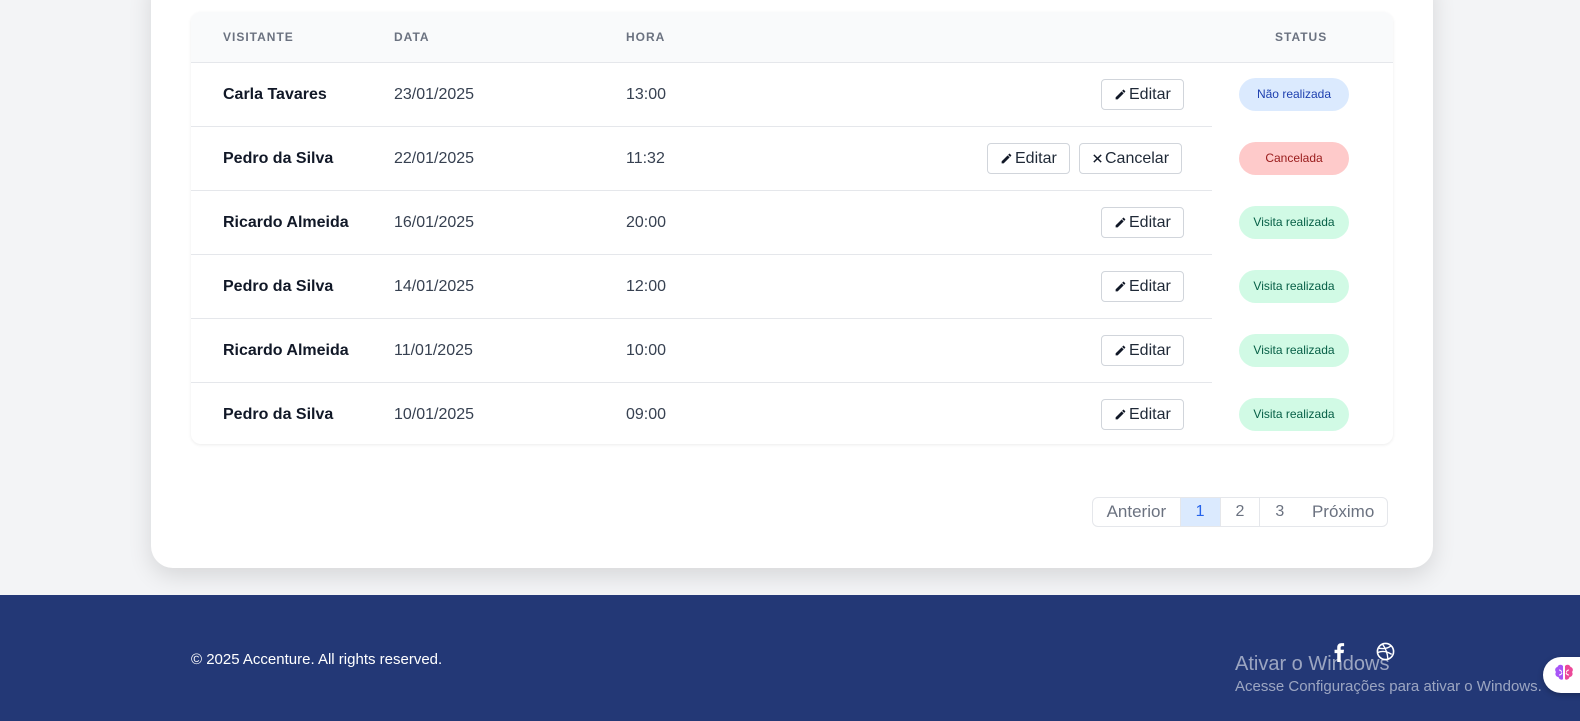 This screenshot has height=721, width=1580. Describe the element at coordinates (646, 222) in the screenshot. I see `visit-time: 20:00` at that location.